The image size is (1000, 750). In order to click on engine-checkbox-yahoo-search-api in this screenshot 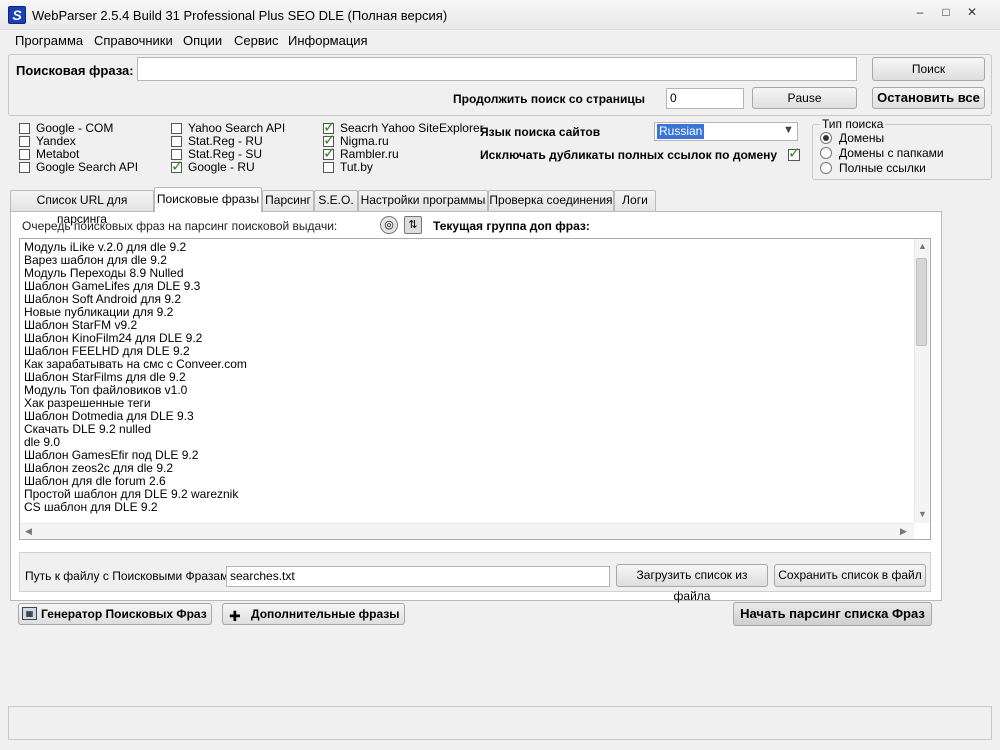, I will do `click(176, 128)`.